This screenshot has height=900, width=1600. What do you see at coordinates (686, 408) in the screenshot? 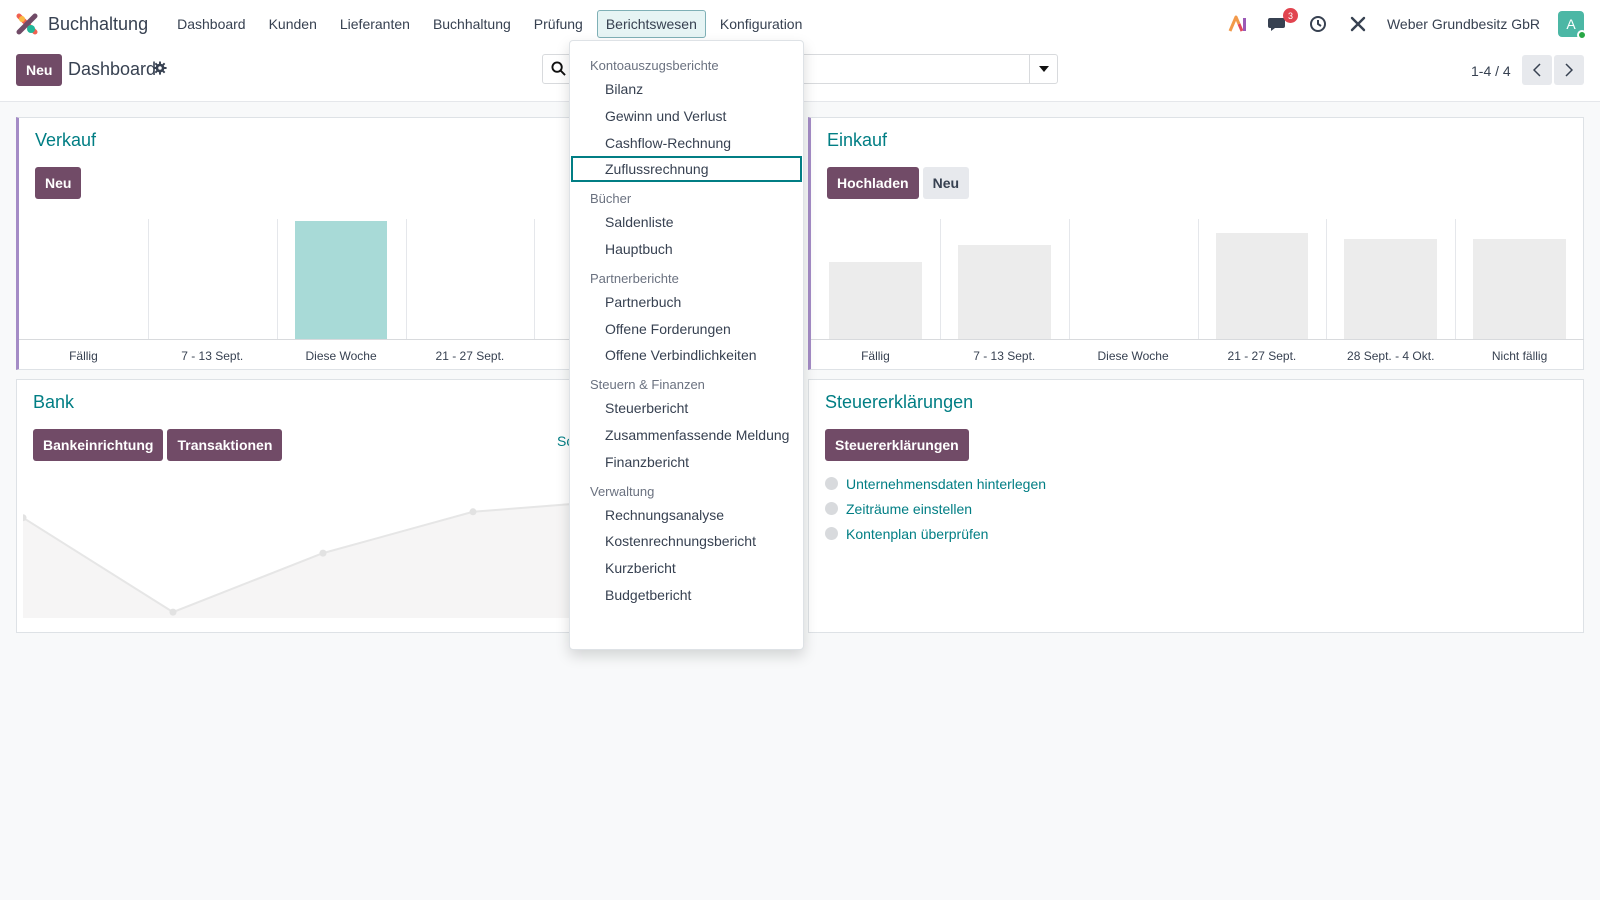
I see `dropdown-item-steuerbericht: Steuerbericht` at bounding box center [686, 408].